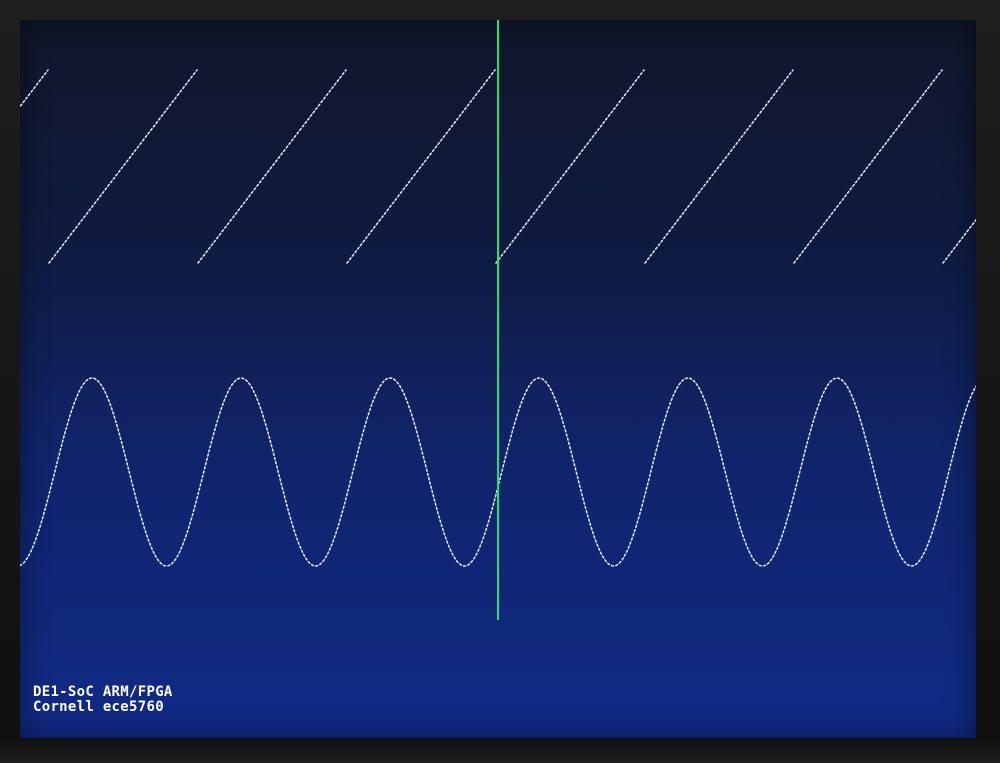 The height and width of the screenshot is (763, 1000). What do you see at coordinates (103, 692) in the screenshot?
I see `caption-board-name: DE1-SoC ARM/FPGA` at bounding box center [103, 692].